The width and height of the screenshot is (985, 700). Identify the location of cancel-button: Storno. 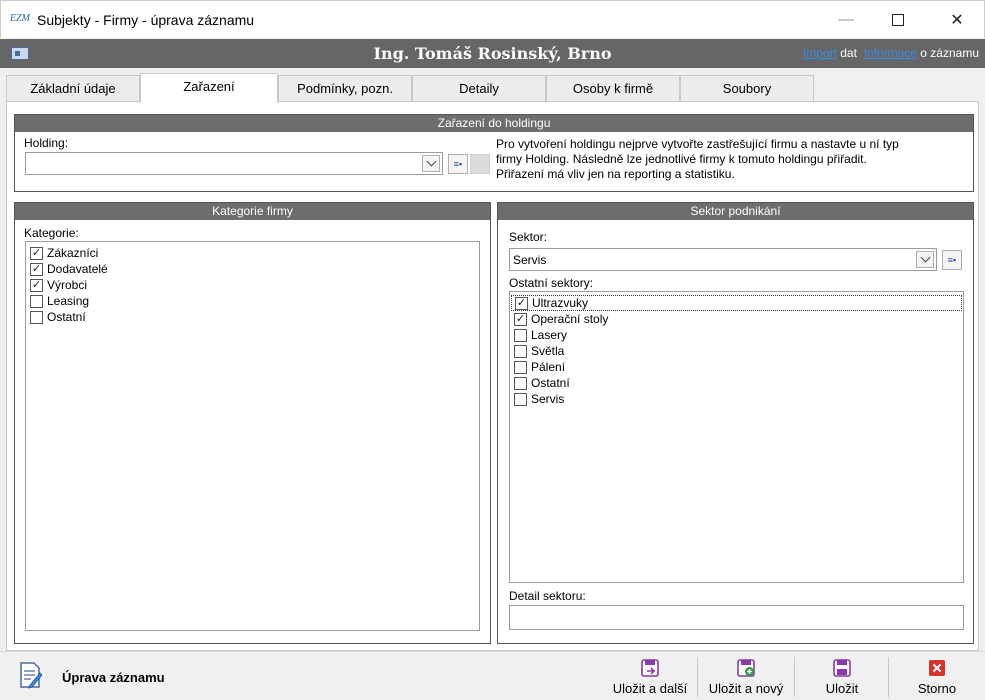
(937, 677).